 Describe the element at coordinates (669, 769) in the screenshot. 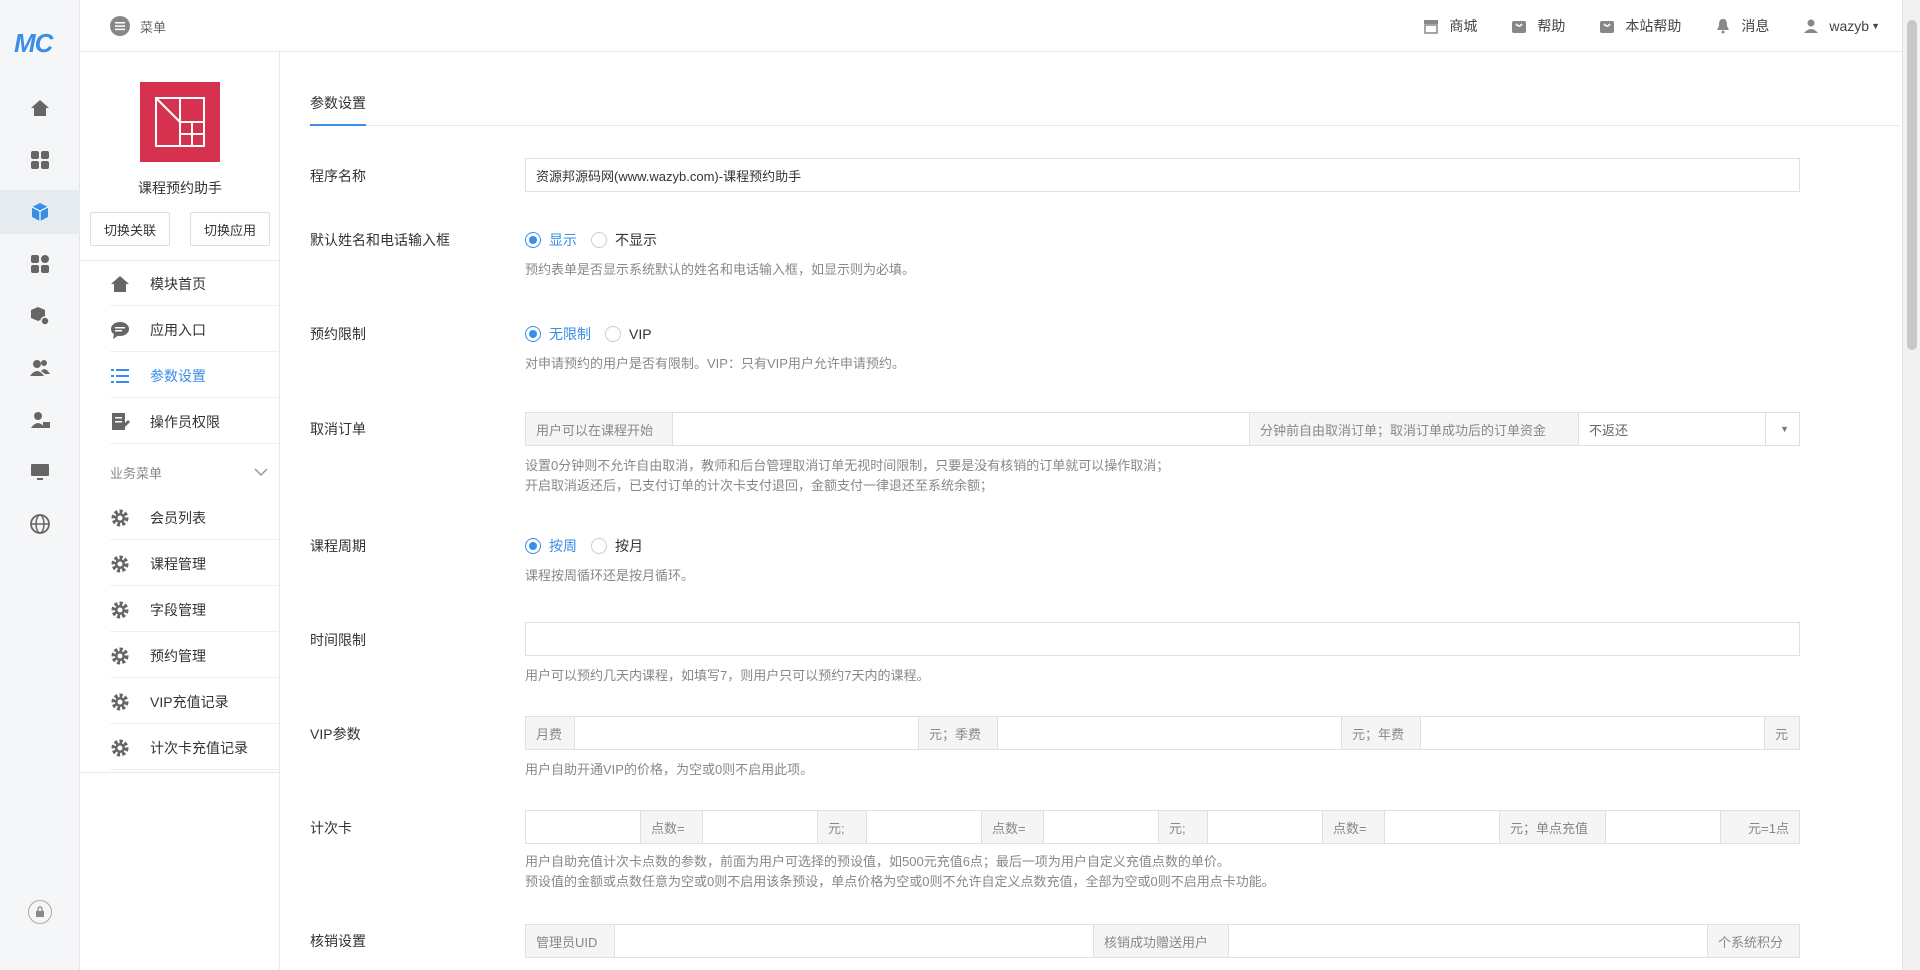

I see `vip-hint: 用户自助开通VIP的价格，为空或0则不启用此项。` at that location.